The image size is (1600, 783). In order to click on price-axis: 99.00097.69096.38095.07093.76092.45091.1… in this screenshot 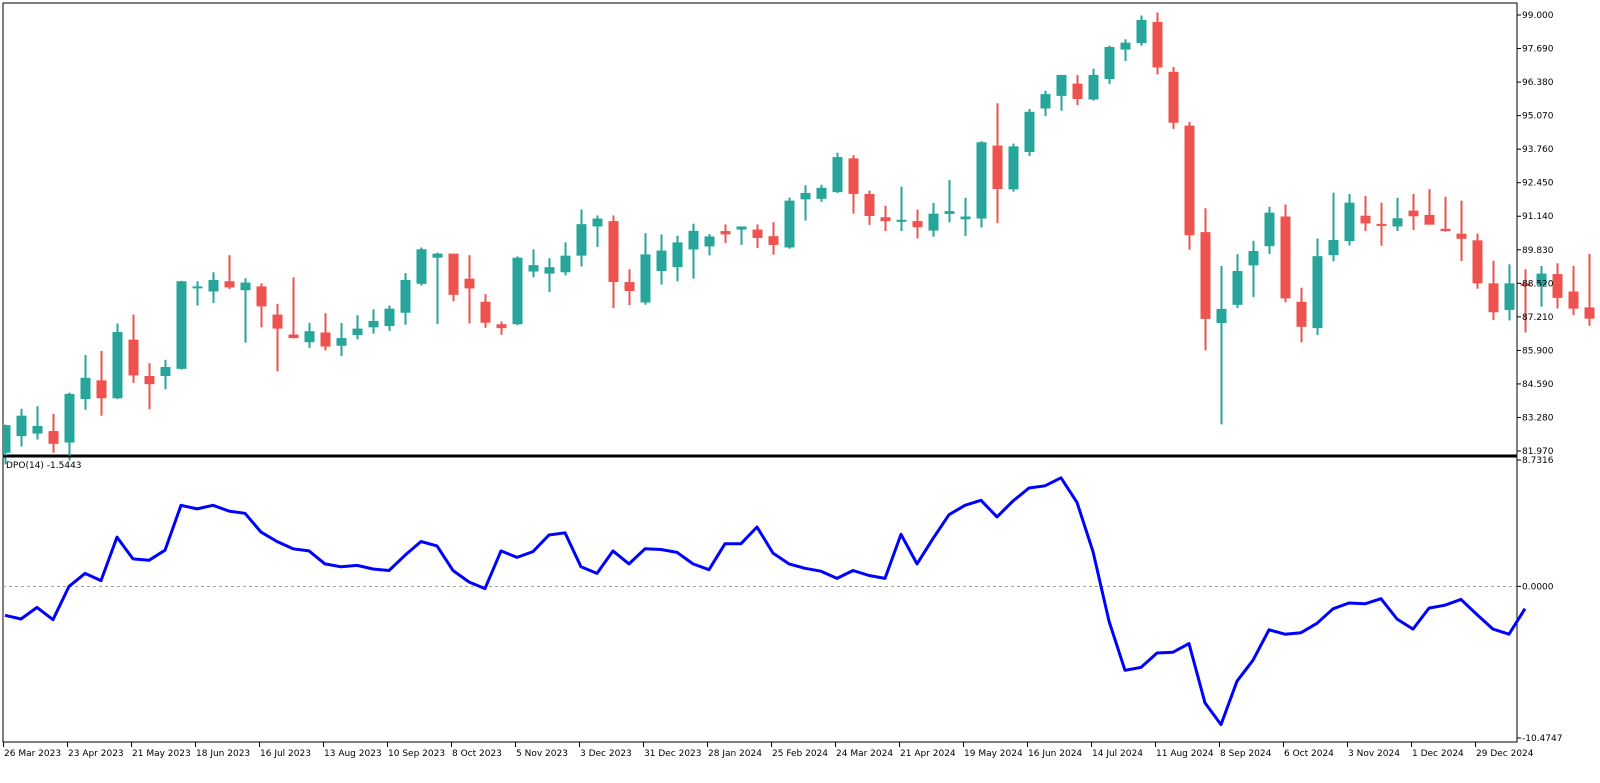, I will do `click(1535, 234)`.